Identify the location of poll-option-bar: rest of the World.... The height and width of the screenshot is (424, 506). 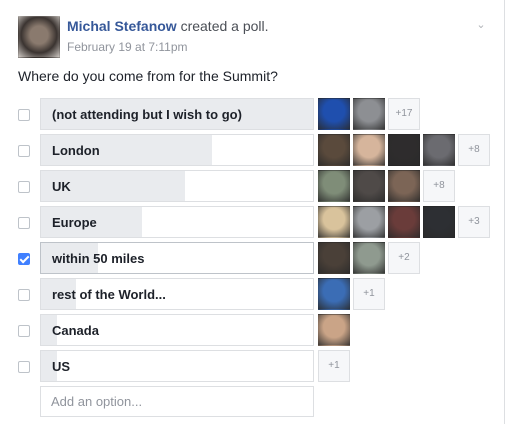
(177, 294).